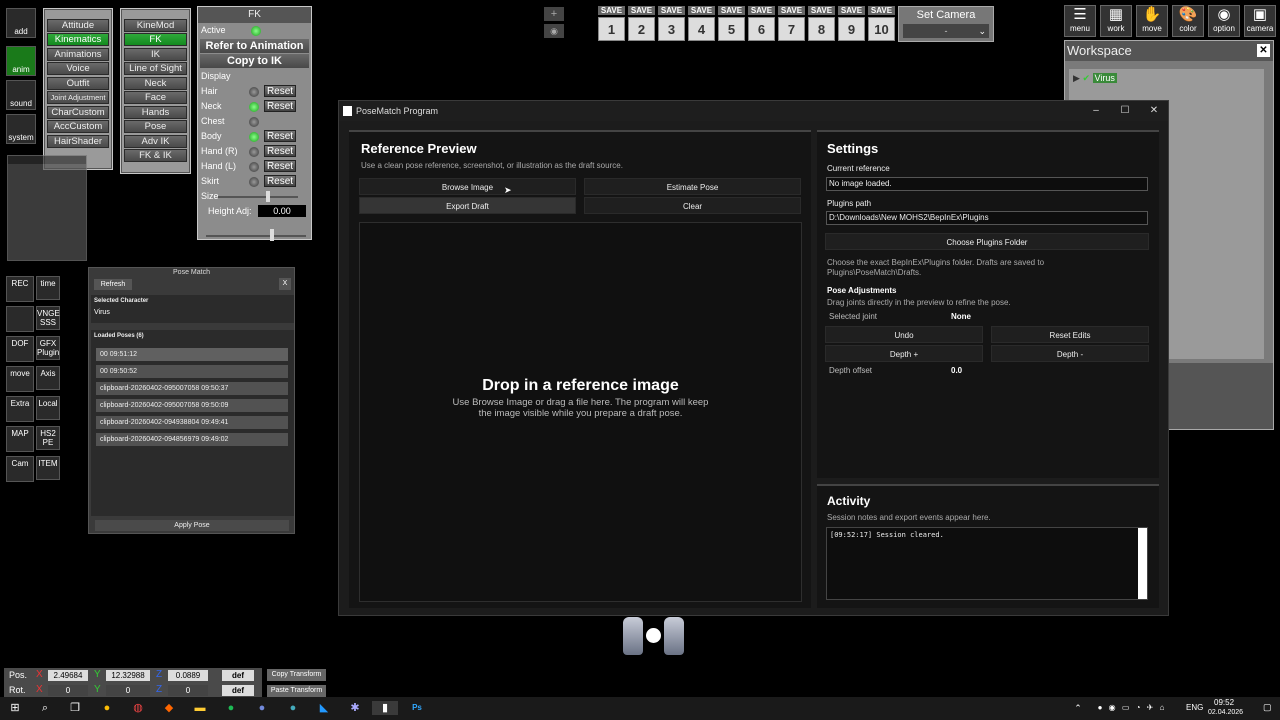 This screenshot has height=720, width=1280. Describe the element at coordinates (285, 284) in the screenshot. I see `pose-match-close-button: X` at that location.